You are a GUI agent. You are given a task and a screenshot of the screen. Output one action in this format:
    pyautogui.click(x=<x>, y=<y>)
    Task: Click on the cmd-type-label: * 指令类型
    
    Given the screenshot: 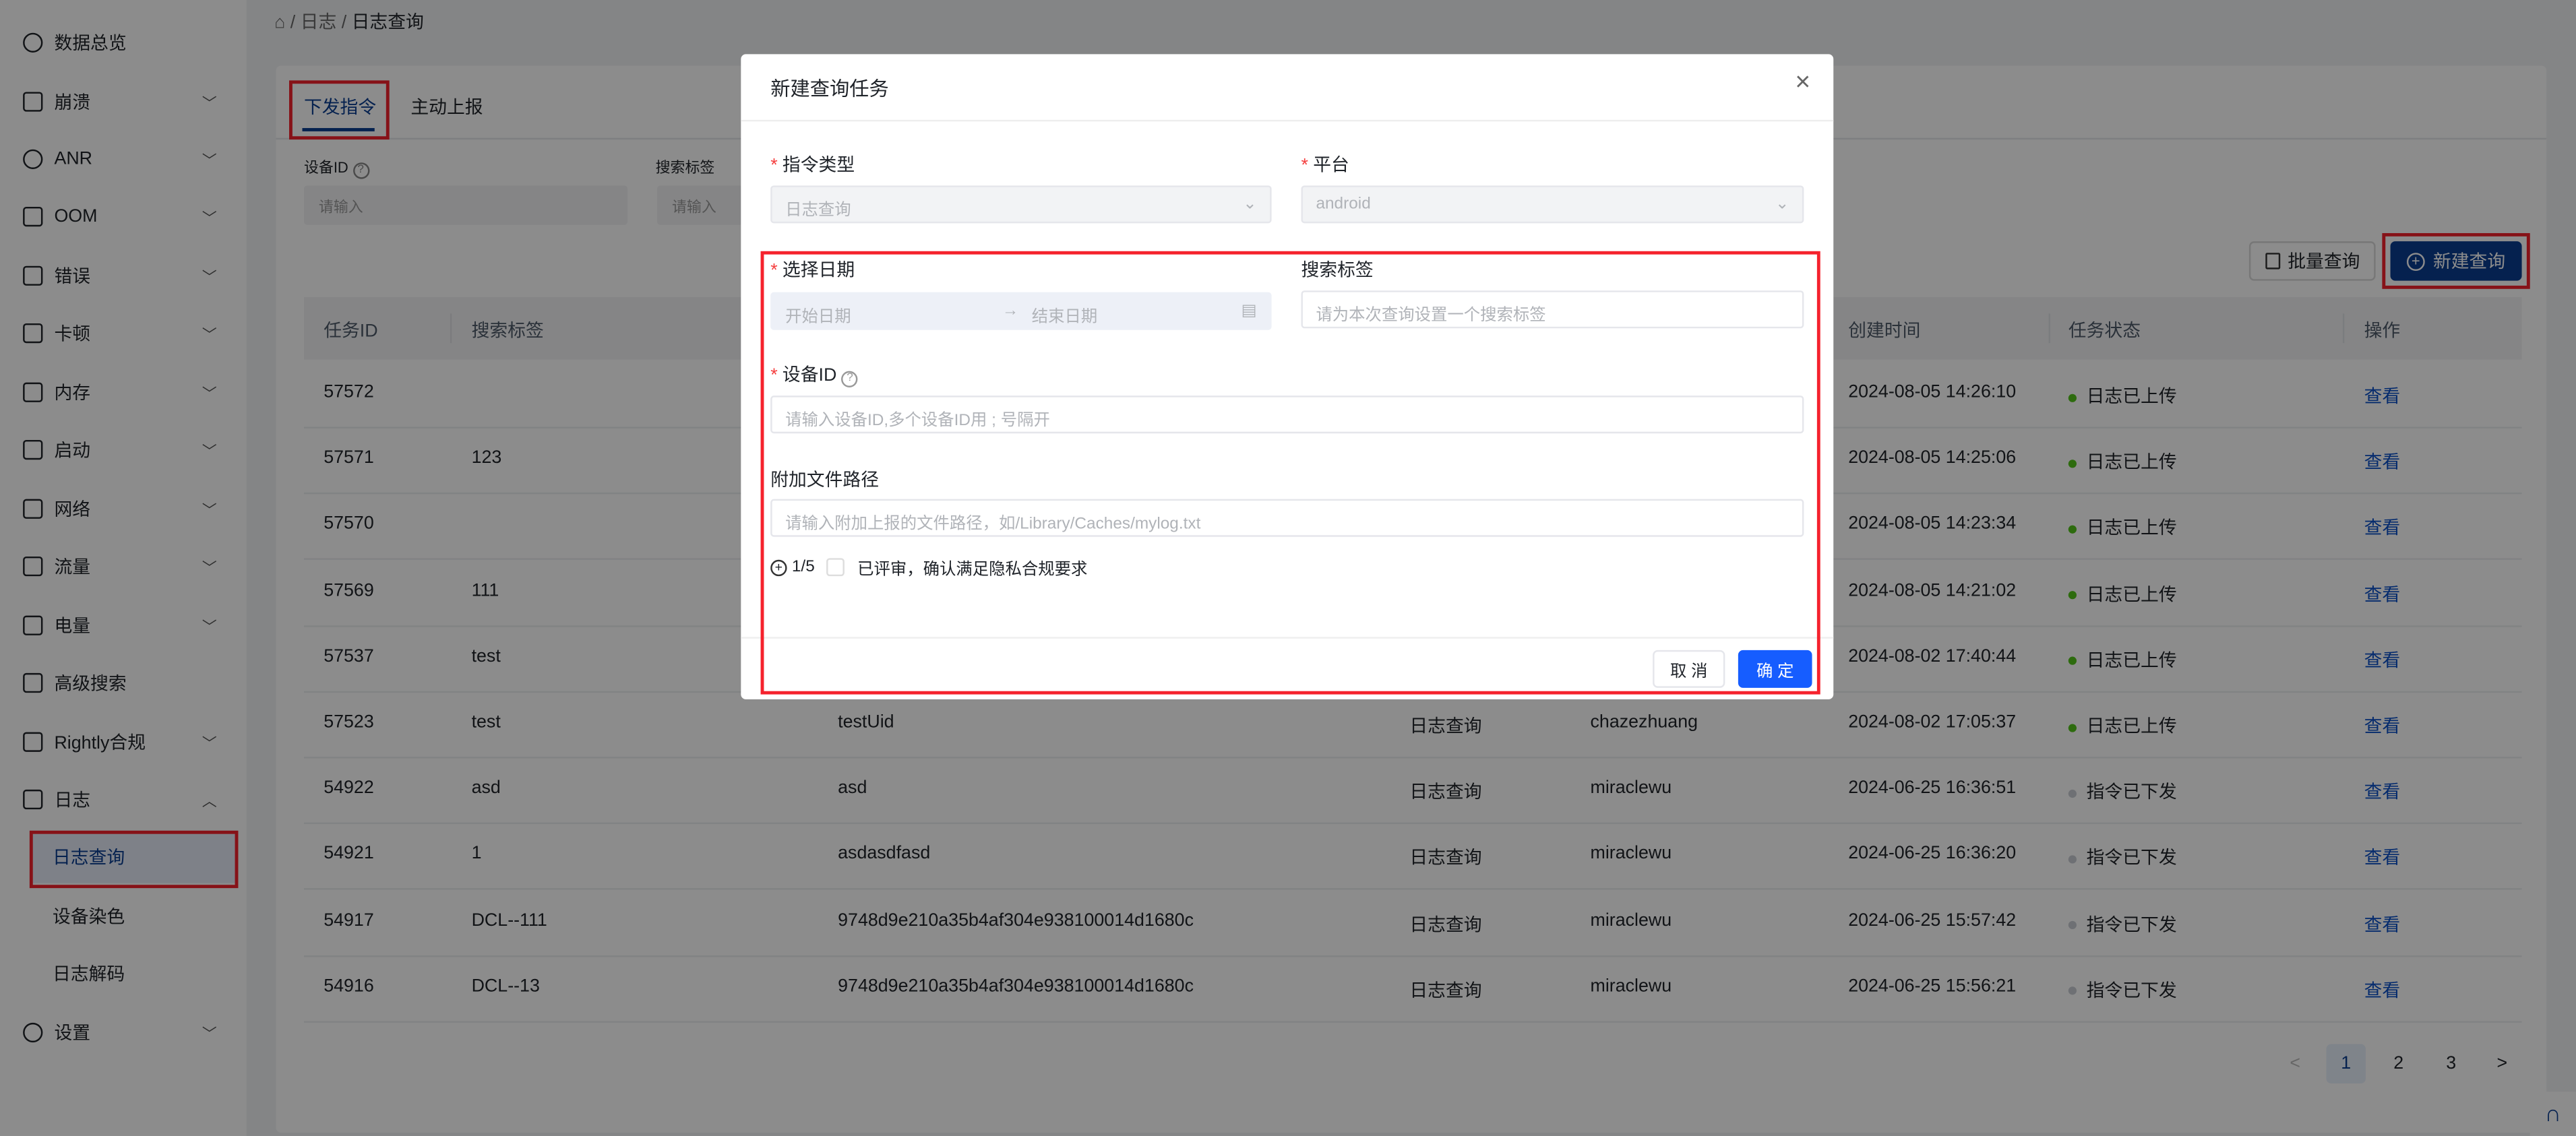 What is the action you would take?
    pyautogui.click(x=813, y=166)
    